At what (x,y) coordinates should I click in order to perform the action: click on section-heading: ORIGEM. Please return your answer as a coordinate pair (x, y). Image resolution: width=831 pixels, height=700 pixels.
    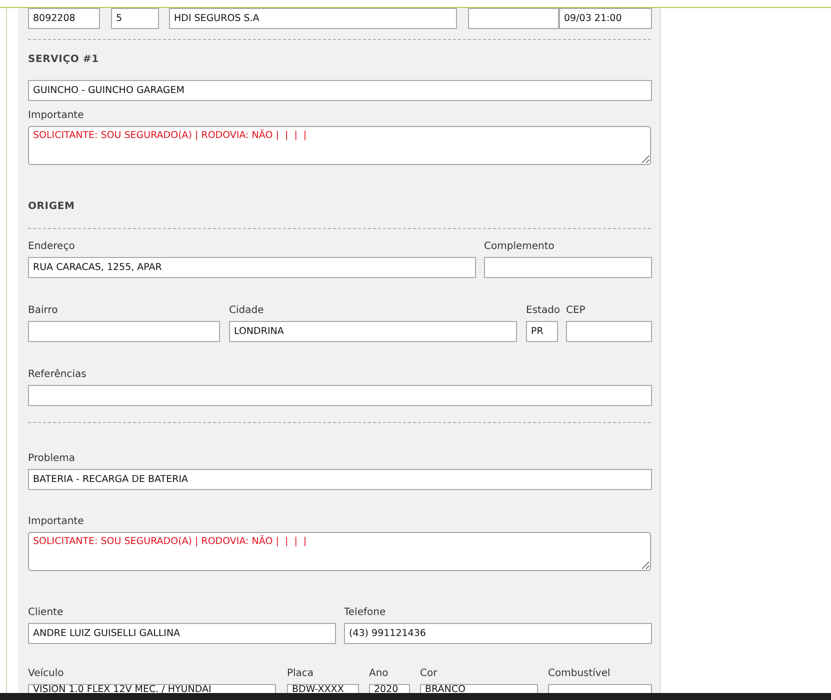
    Looking at the image, I should click on (52, 207).